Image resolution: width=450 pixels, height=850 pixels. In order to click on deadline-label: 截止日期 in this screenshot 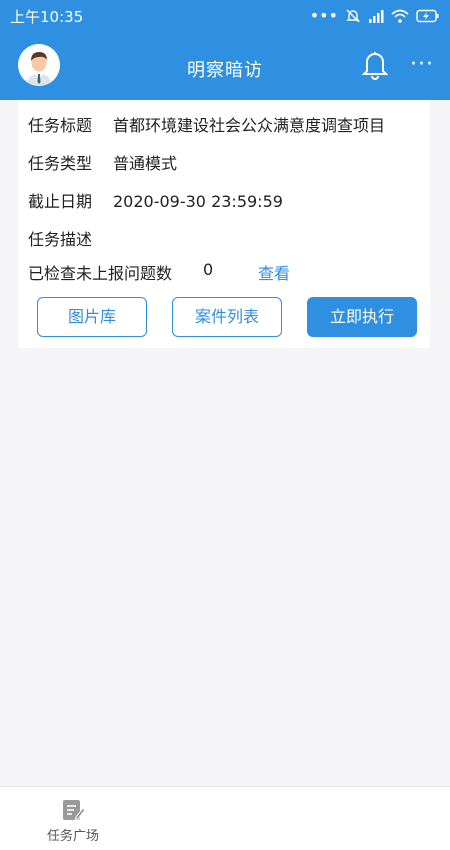, I will do `click(60, 201)`.